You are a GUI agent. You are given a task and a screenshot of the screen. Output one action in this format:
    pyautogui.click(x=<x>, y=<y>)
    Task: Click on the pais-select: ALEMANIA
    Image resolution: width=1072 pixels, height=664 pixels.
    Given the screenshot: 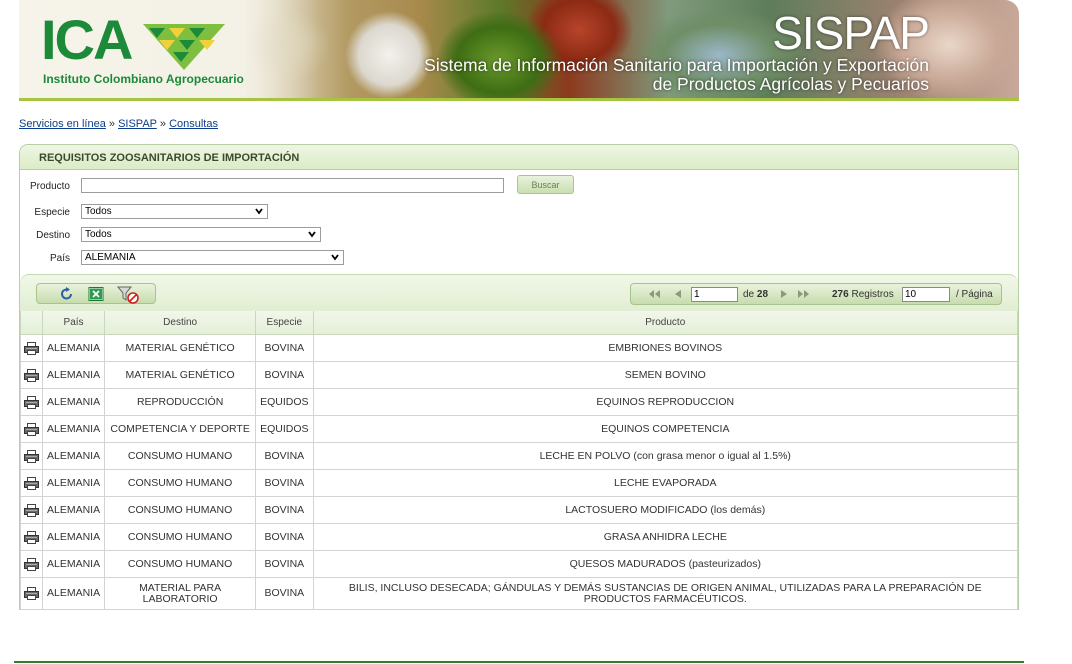 What is the action you would take?
    pyautogui.click(x=212, y=257)
    